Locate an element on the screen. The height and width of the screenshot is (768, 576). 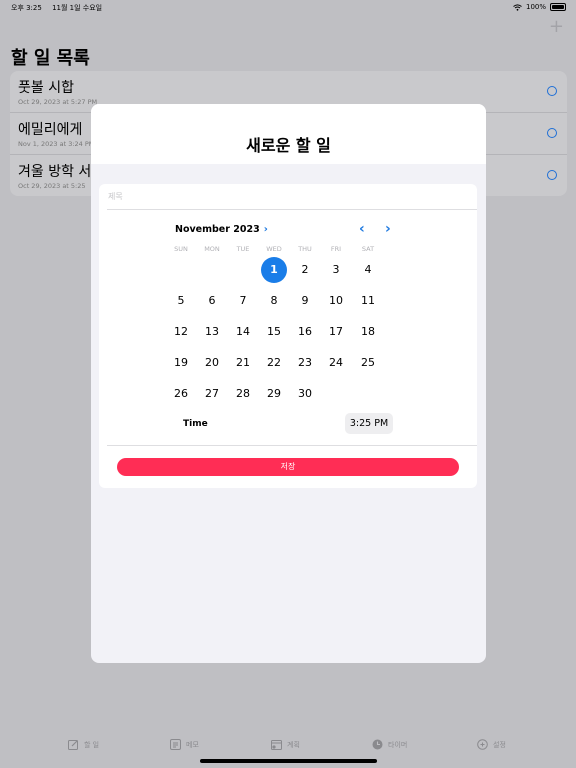
month-label: November 2023 is located at coordinates (217, 229).